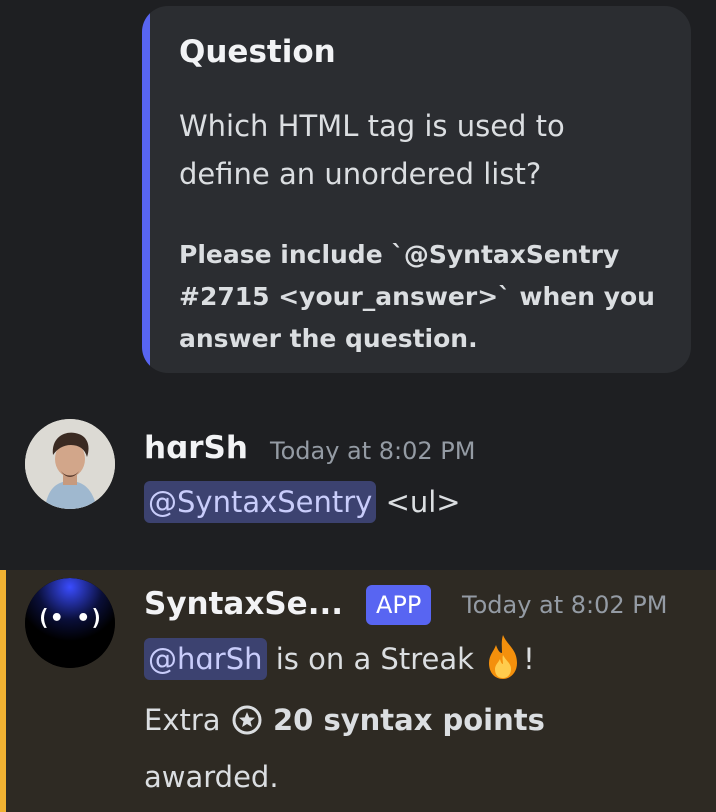  I want to click on star-circle-icon, so click(247, 720).